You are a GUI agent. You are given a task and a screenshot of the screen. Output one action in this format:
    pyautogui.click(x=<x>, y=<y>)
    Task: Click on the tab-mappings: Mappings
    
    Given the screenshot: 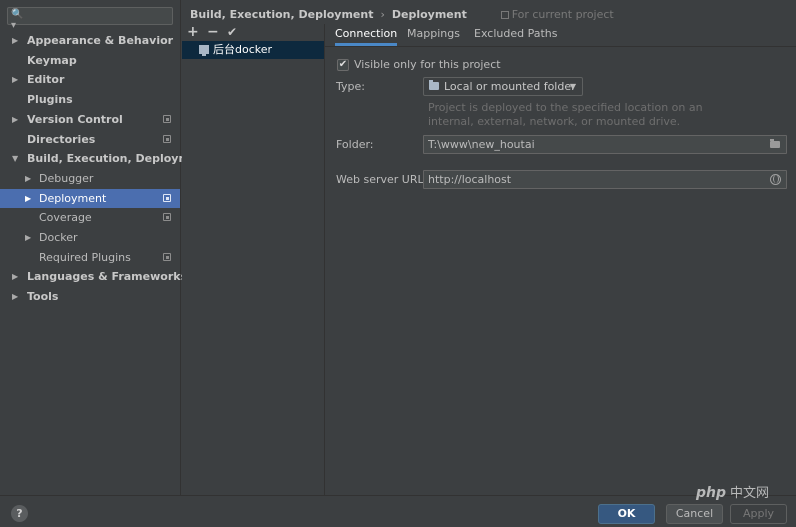 What is the action you would take?
    pyautogui.click(x=433, y=35)
    